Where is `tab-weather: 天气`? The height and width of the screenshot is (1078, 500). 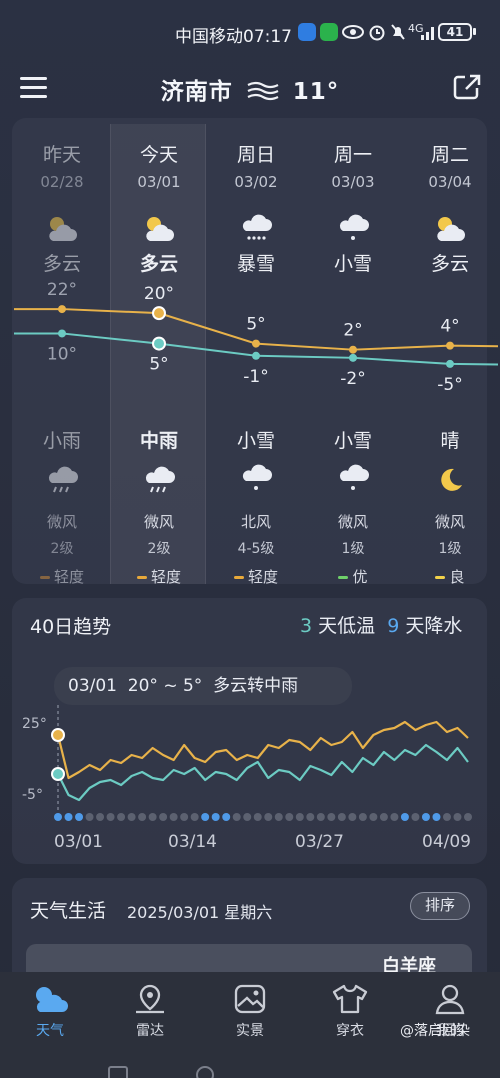
tab-weather: 天气 is located at coordinates (50, 1010).